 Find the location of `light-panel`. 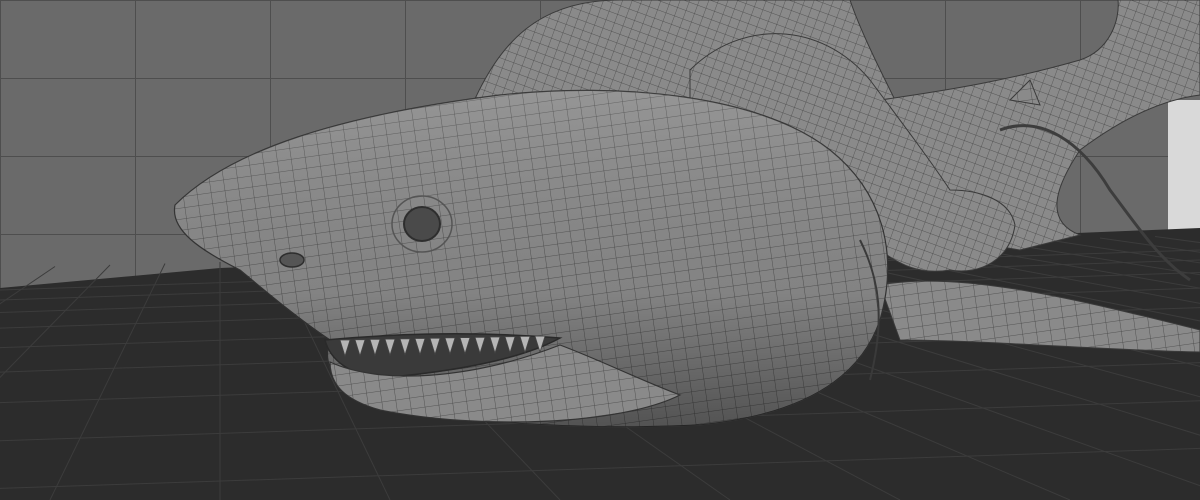

light-panel is located at coordinates (1184, 165).